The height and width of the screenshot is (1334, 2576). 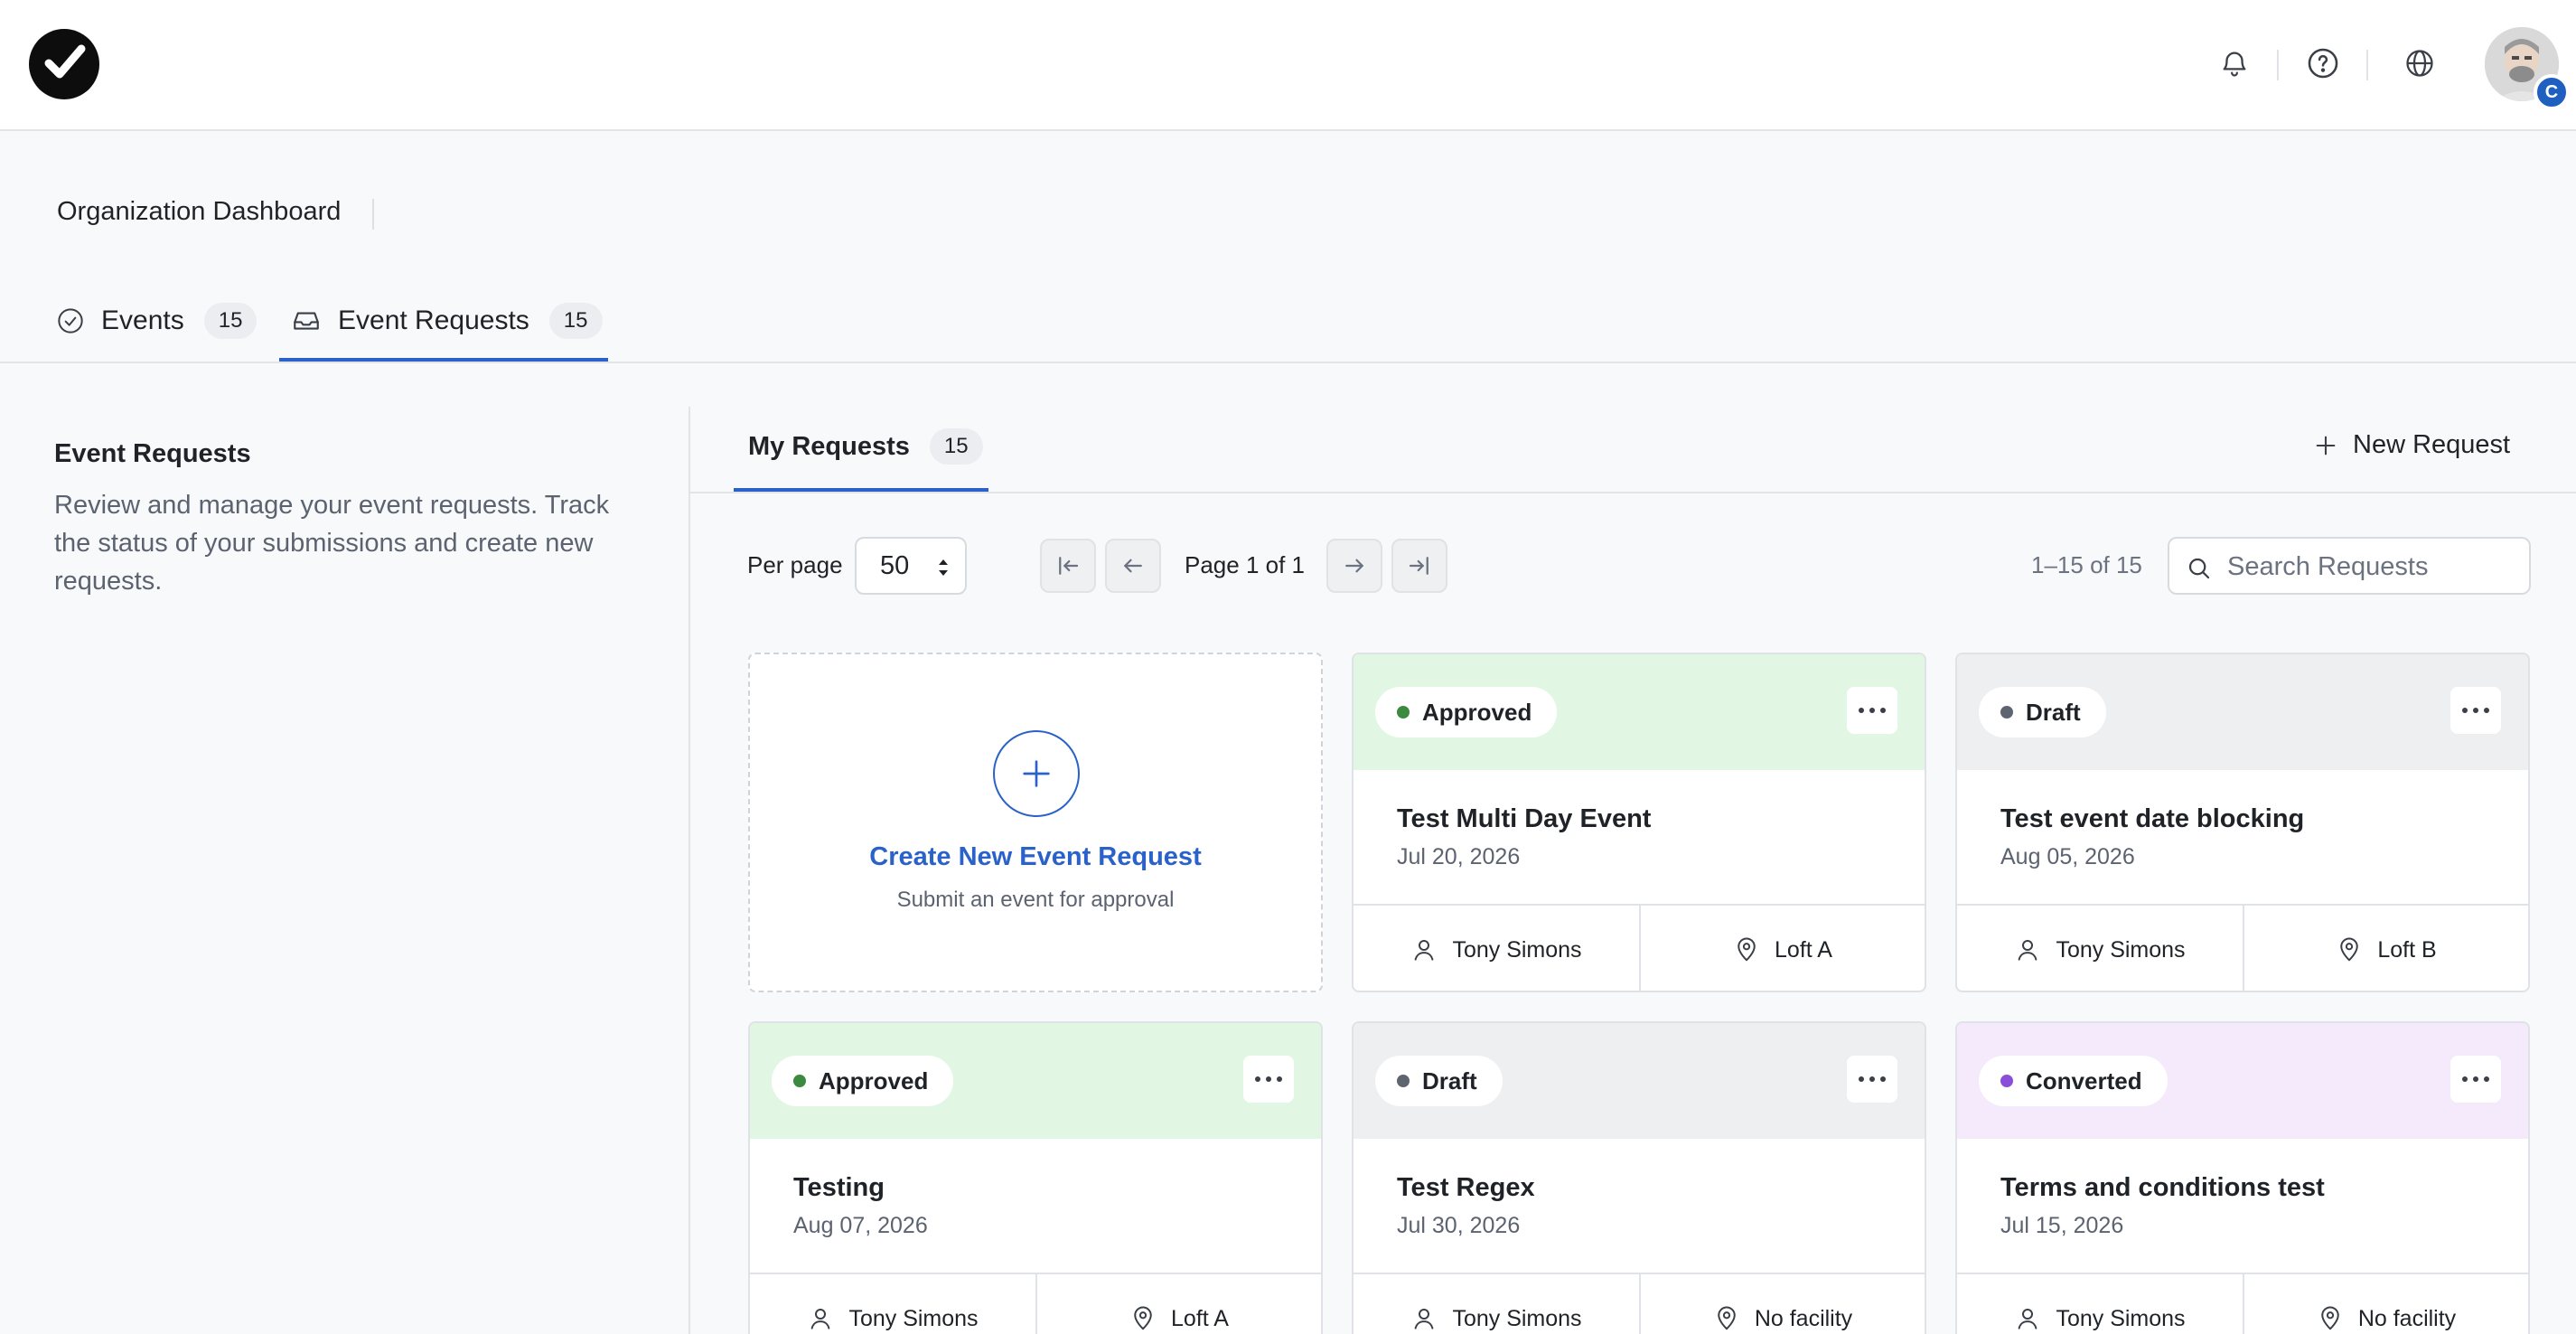 I want to click on card-location: No facility, so click(x=2385, y=1304).